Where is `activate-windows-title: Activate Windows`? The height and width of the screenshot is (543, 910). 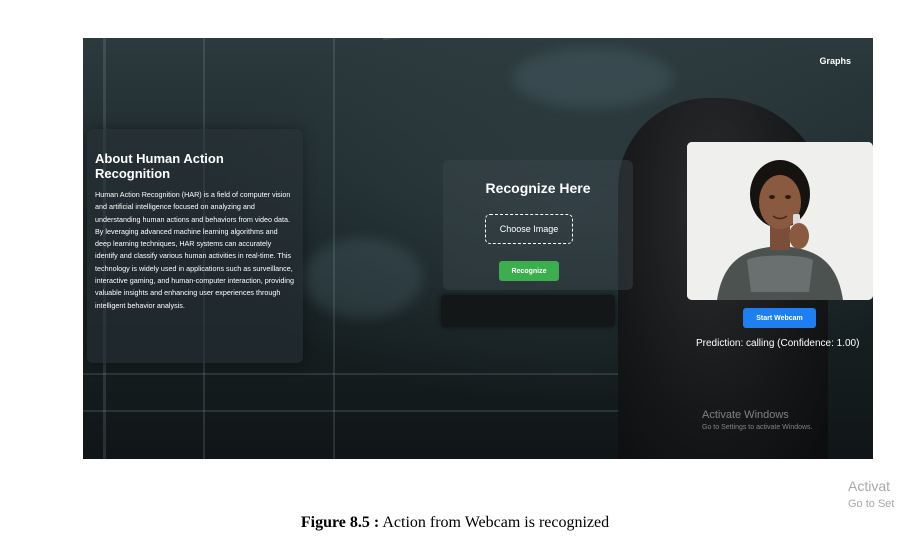
activate-windows-title: Activate Windows is located at coordinates (745, 415).